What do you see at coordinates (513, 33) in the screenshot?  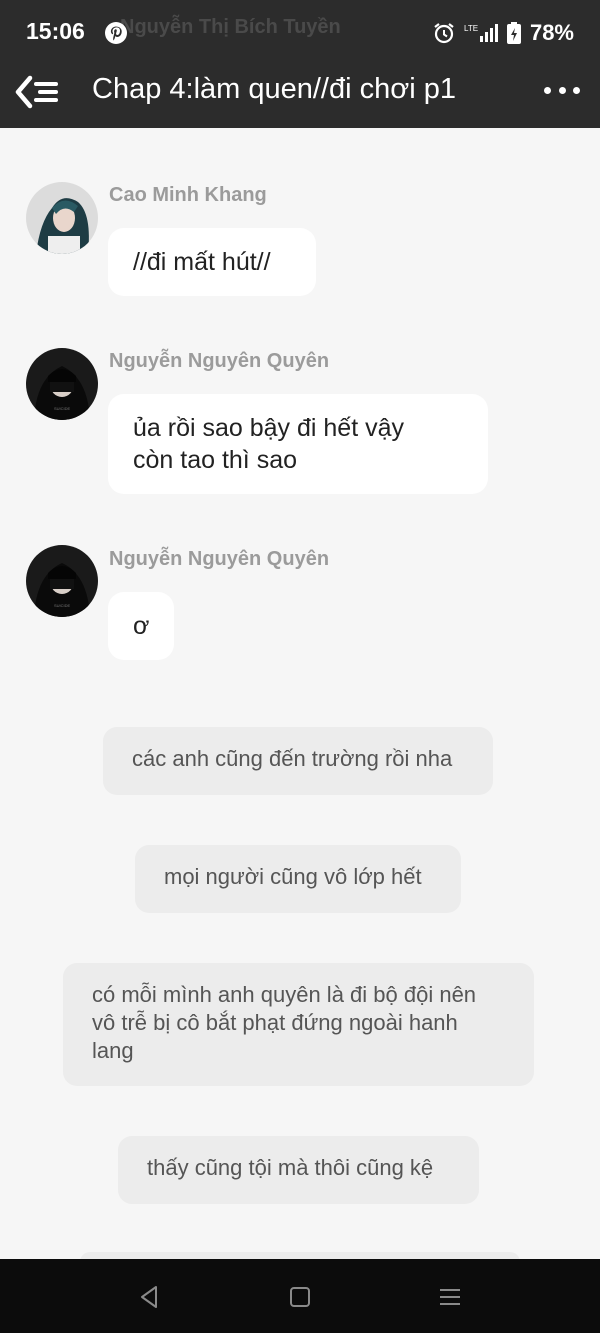 I see `battery-icon` at bounding box center [513, 33].